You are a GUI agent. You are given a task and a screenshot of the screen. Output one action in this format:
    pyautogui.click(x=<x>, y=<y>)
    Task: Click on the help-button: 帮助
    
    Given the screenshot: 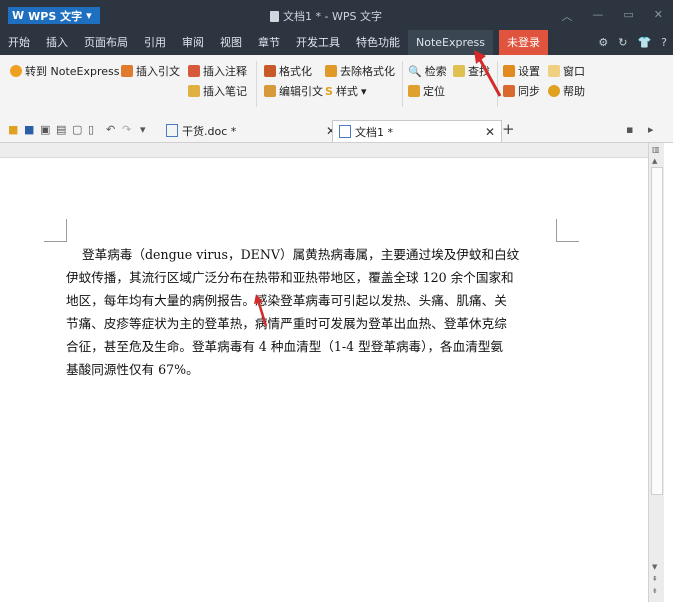 What is the action you would take?
    pyautogui.click(x=566, y=91)
    